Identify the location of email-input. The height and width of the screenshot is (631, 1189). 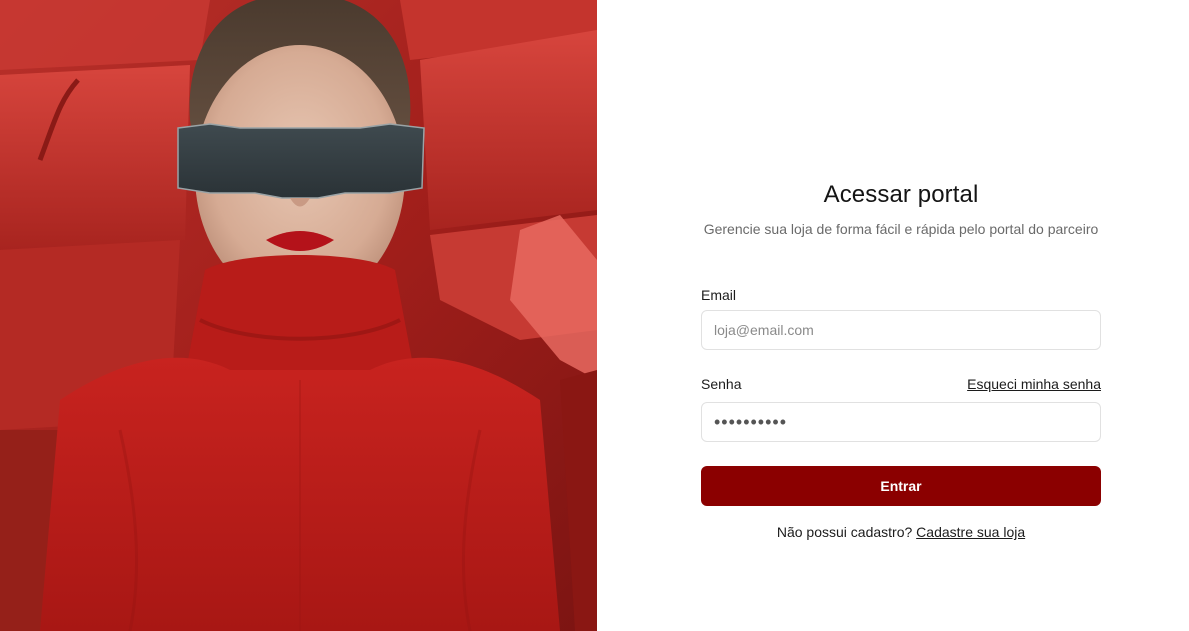
(901, 330).